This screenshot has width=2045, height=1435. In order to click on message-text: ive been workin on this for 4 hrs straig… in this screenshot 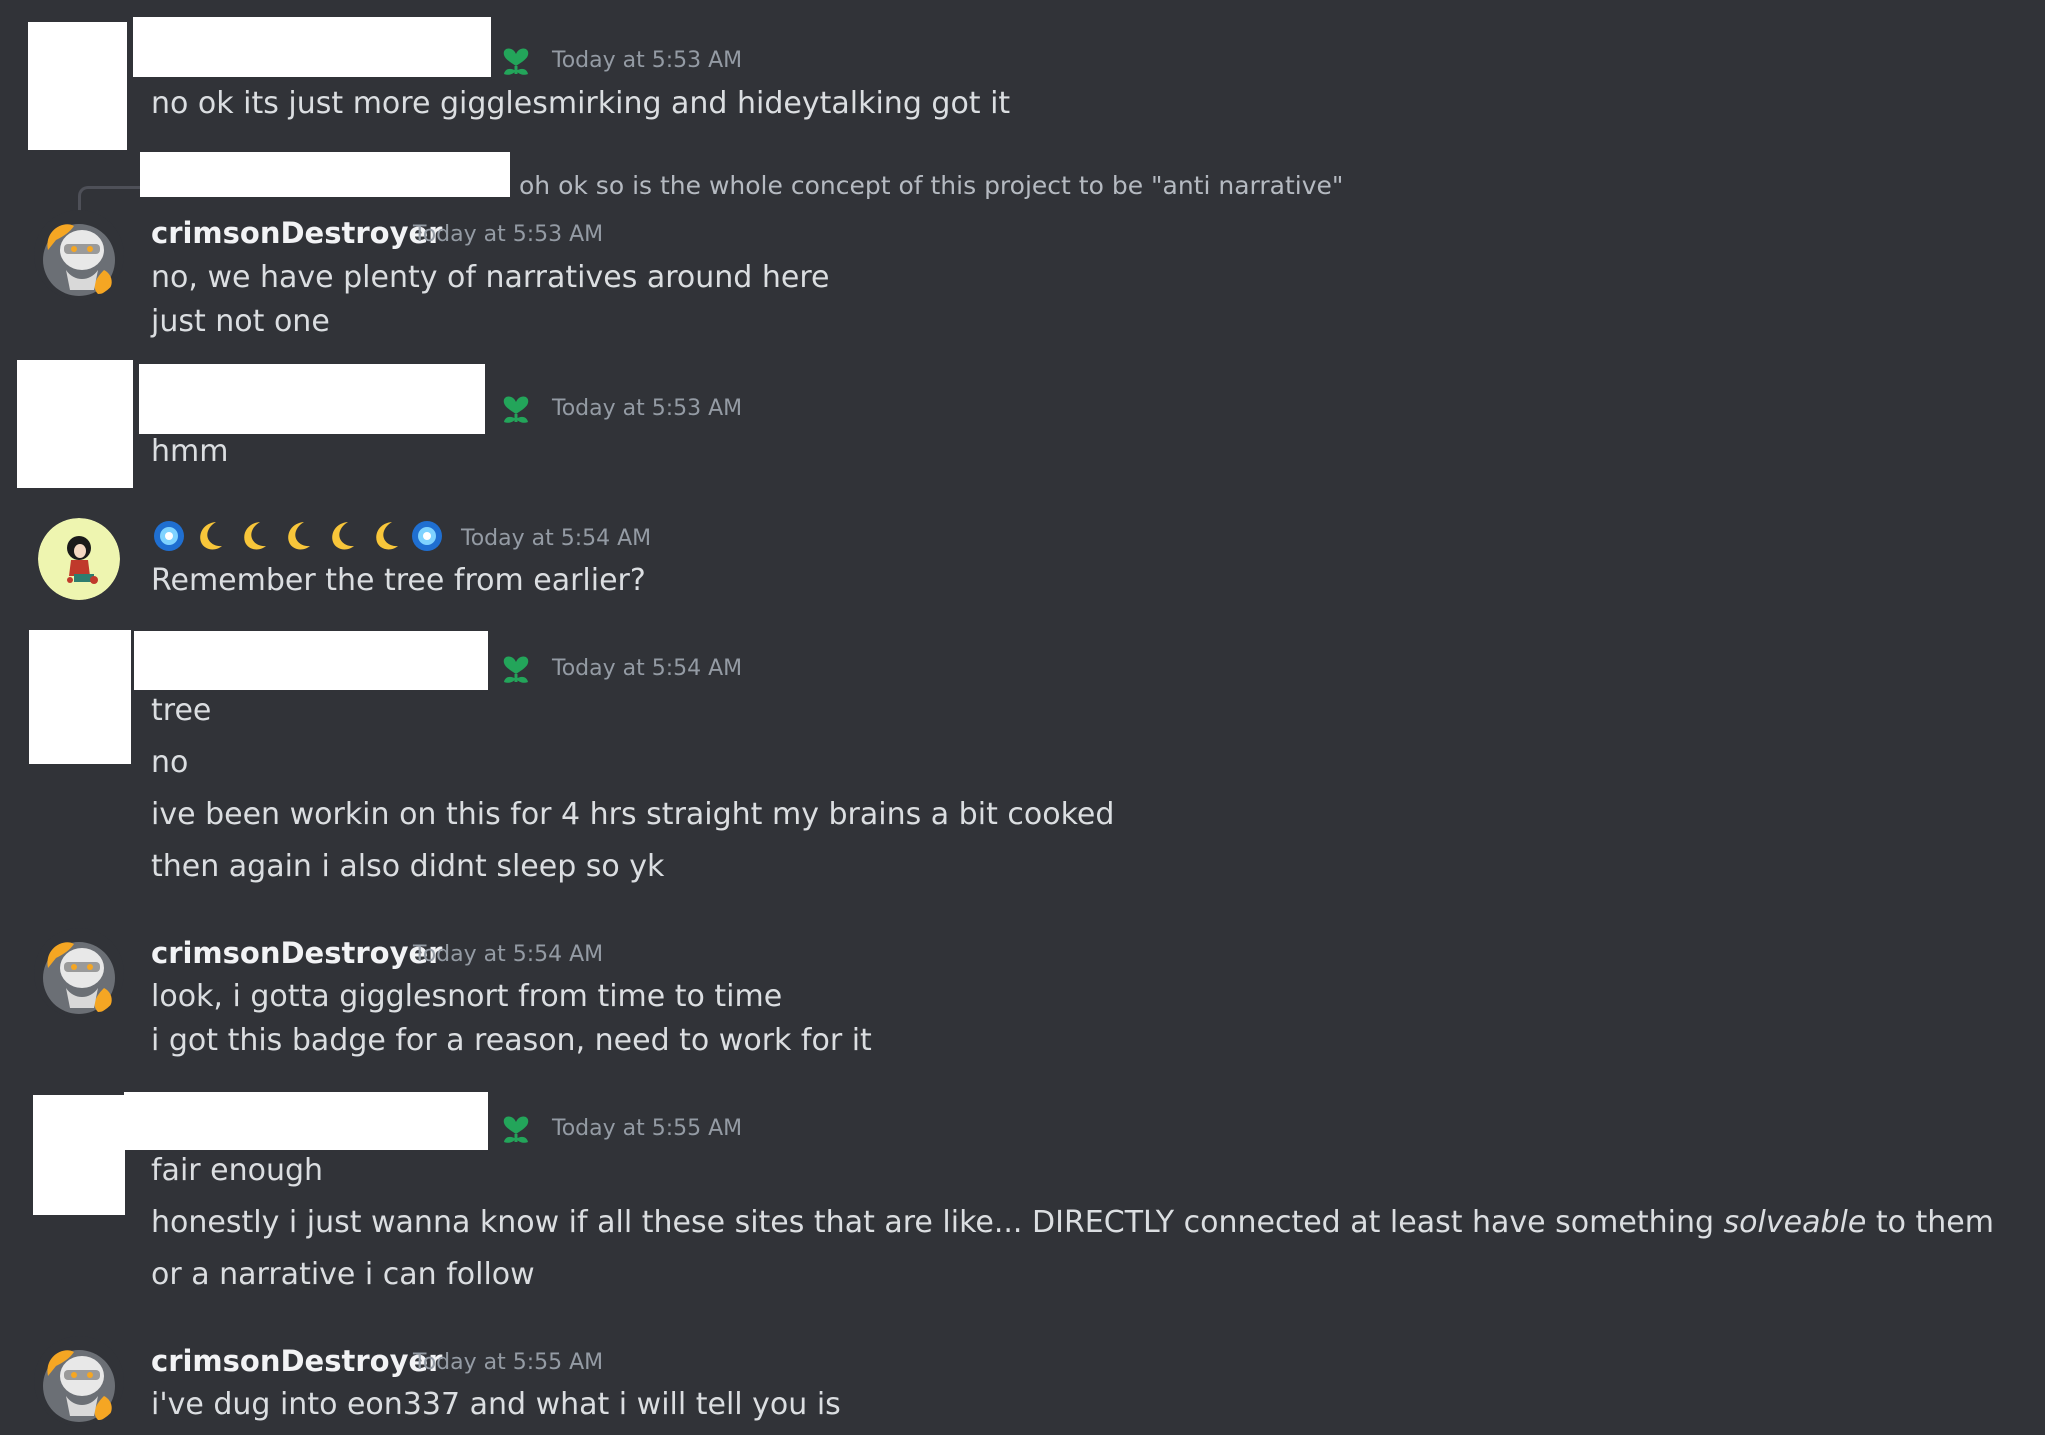, I will do `click(633, 814)`.